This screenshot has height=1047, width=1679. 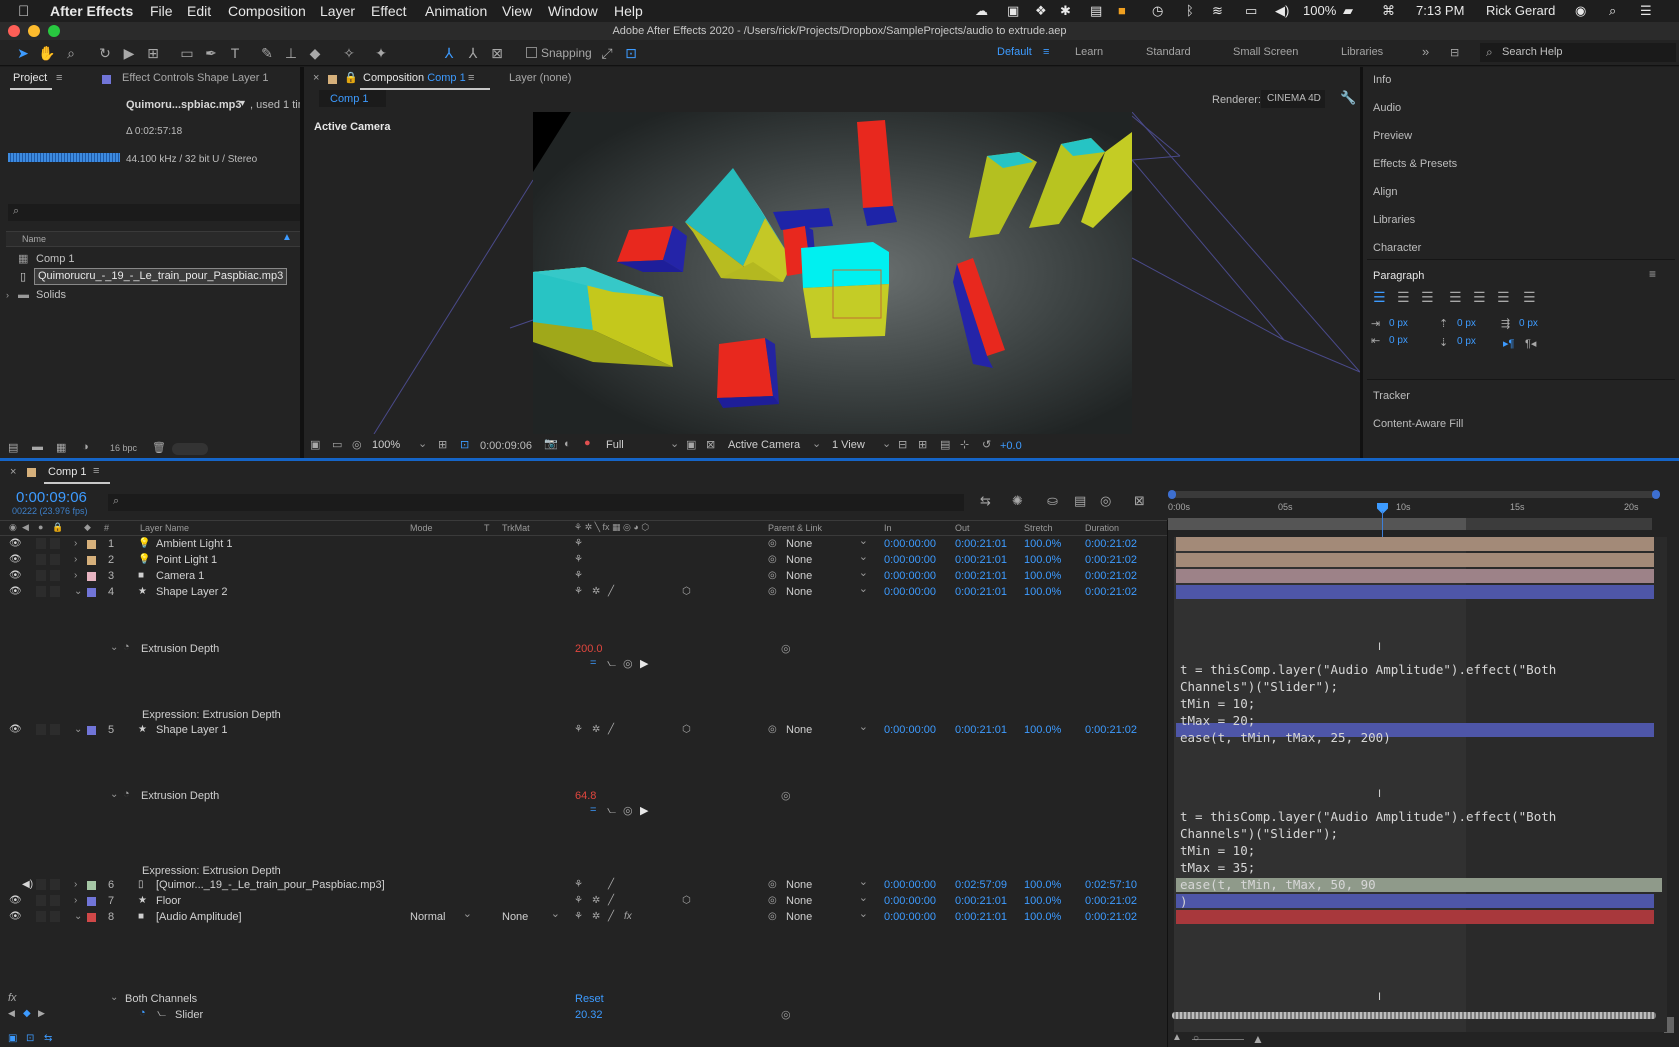 What do you see at coordinates (187, 53) in the screenshot?
I see `rectangle-tool-icon: ▭` at bounding box center [187, 53].